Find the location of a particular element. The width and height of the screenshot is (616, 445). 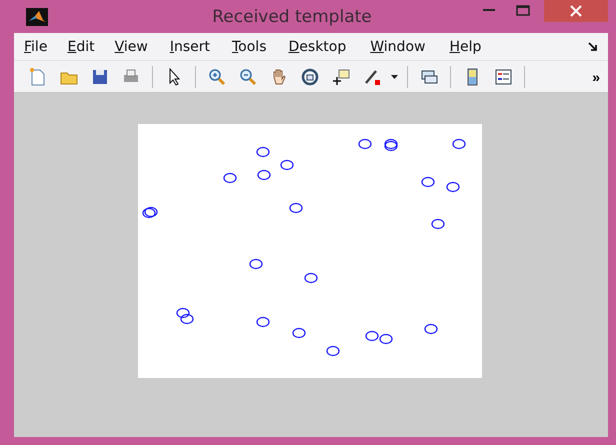

close-icon is located at coordinates (576, 11).